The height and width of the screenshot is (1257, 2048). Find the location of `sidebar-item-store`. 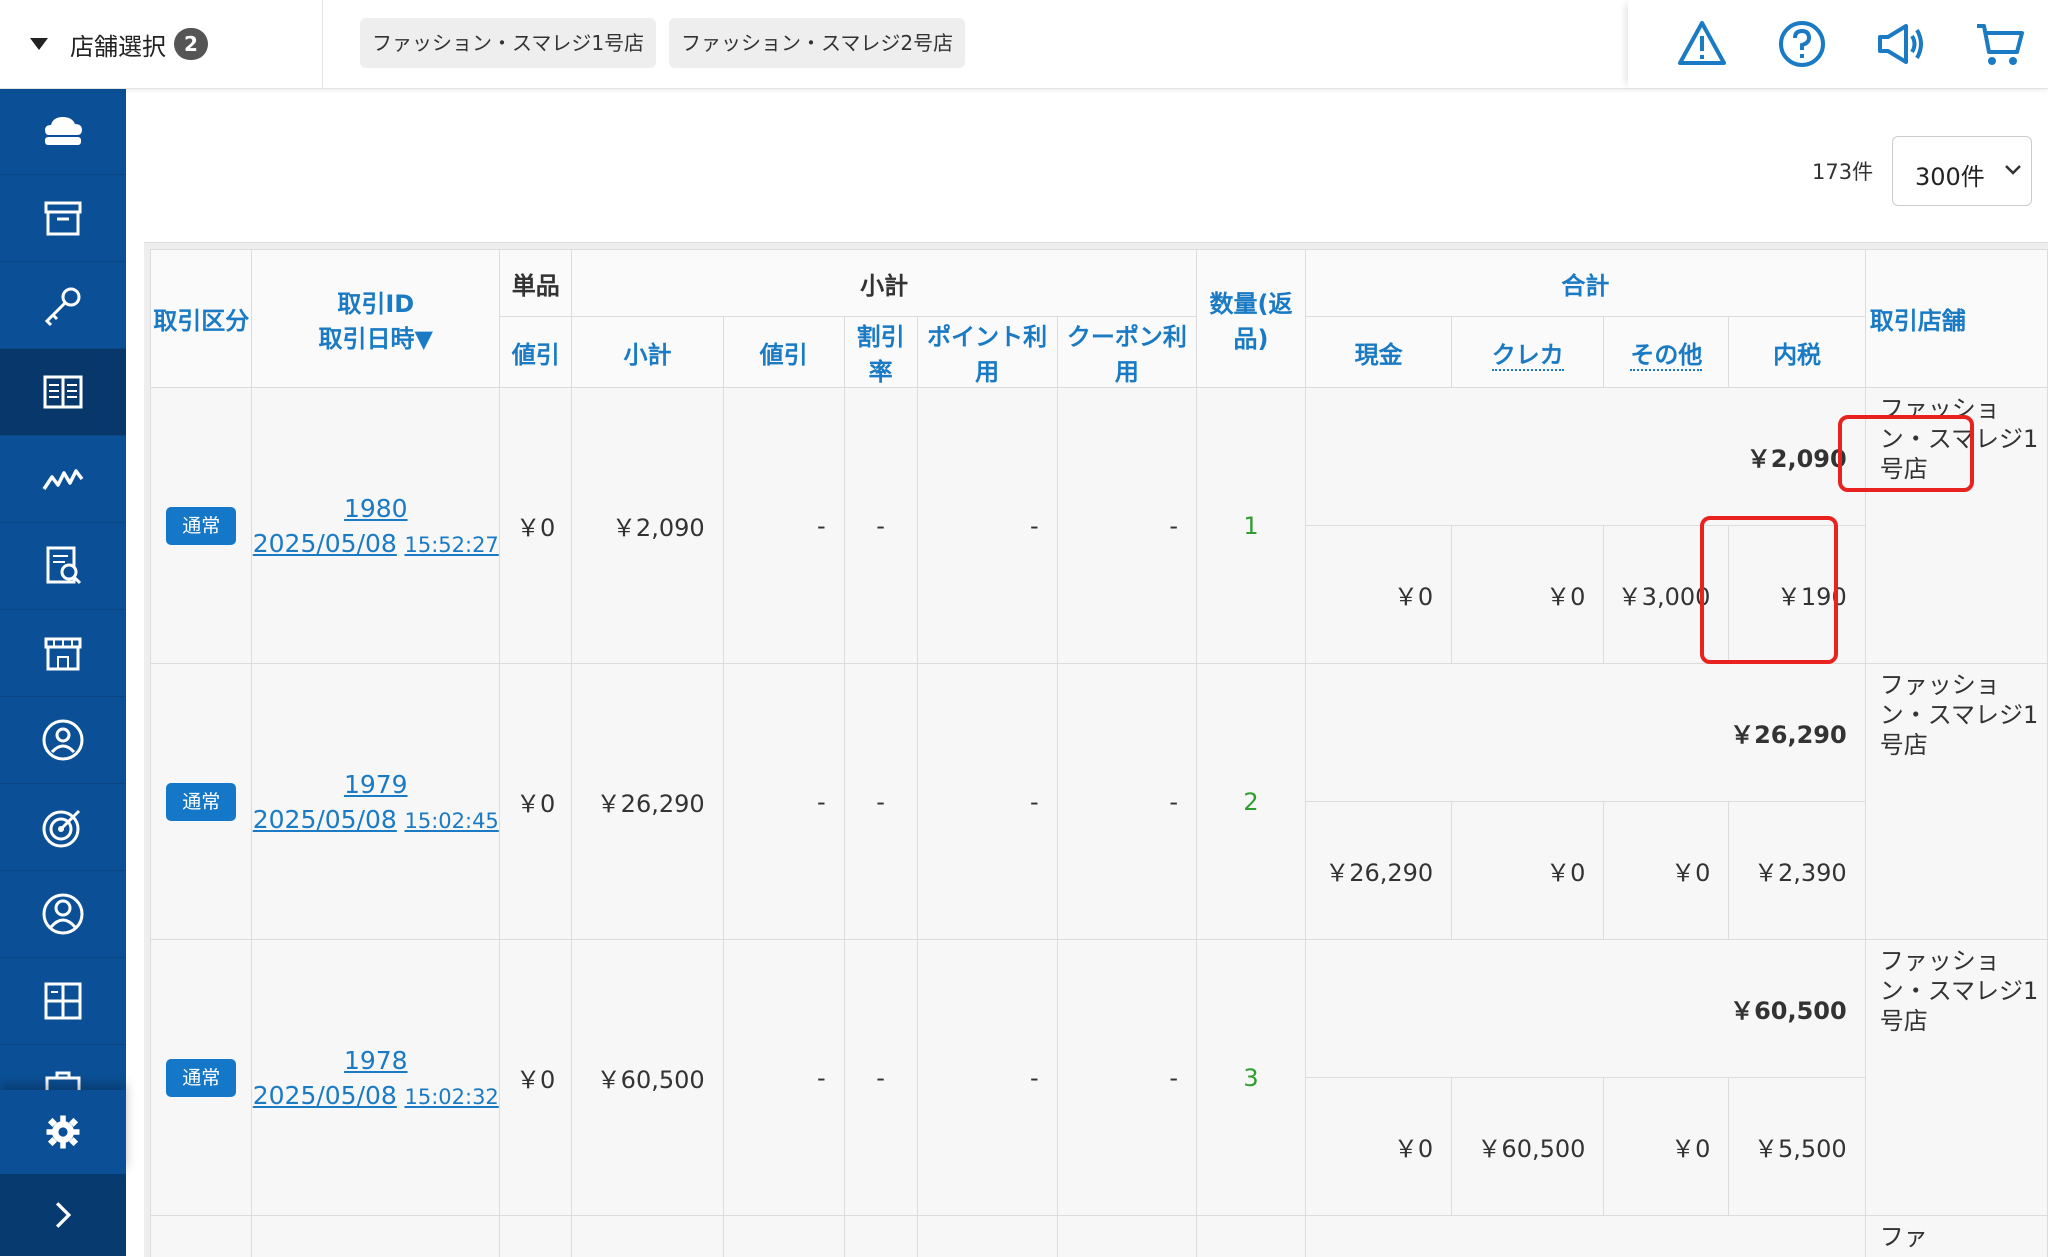

sidebar-item-store is located at coordinates (63, 653).